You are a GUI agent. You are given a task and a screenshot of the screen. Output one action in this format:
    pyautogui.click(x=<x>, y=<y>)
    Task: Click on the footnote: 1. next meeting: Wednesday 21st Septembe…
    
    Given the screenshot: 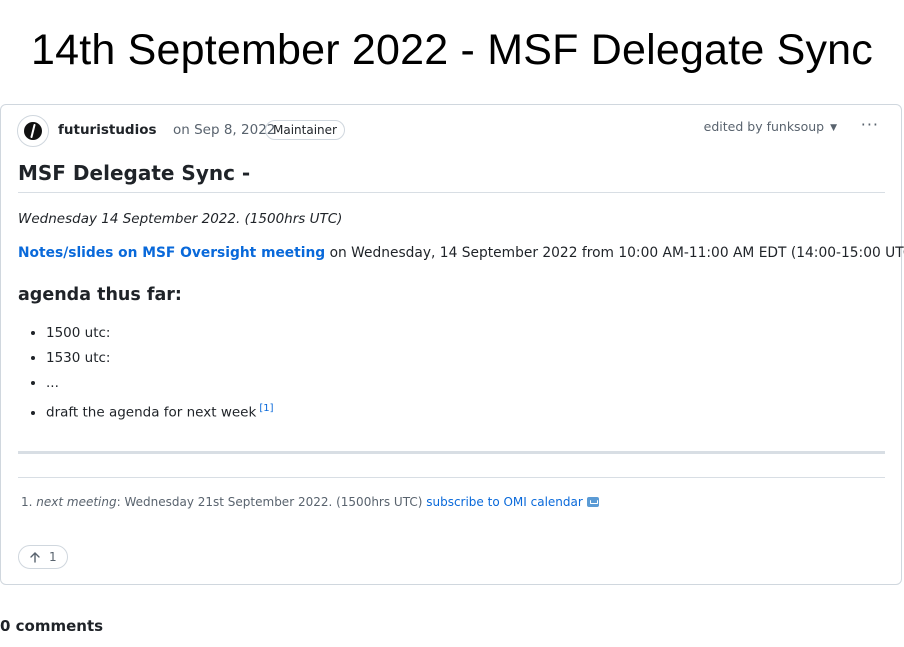 What is the action you would take?
    pyautogui.click(x=310, y=502)
    